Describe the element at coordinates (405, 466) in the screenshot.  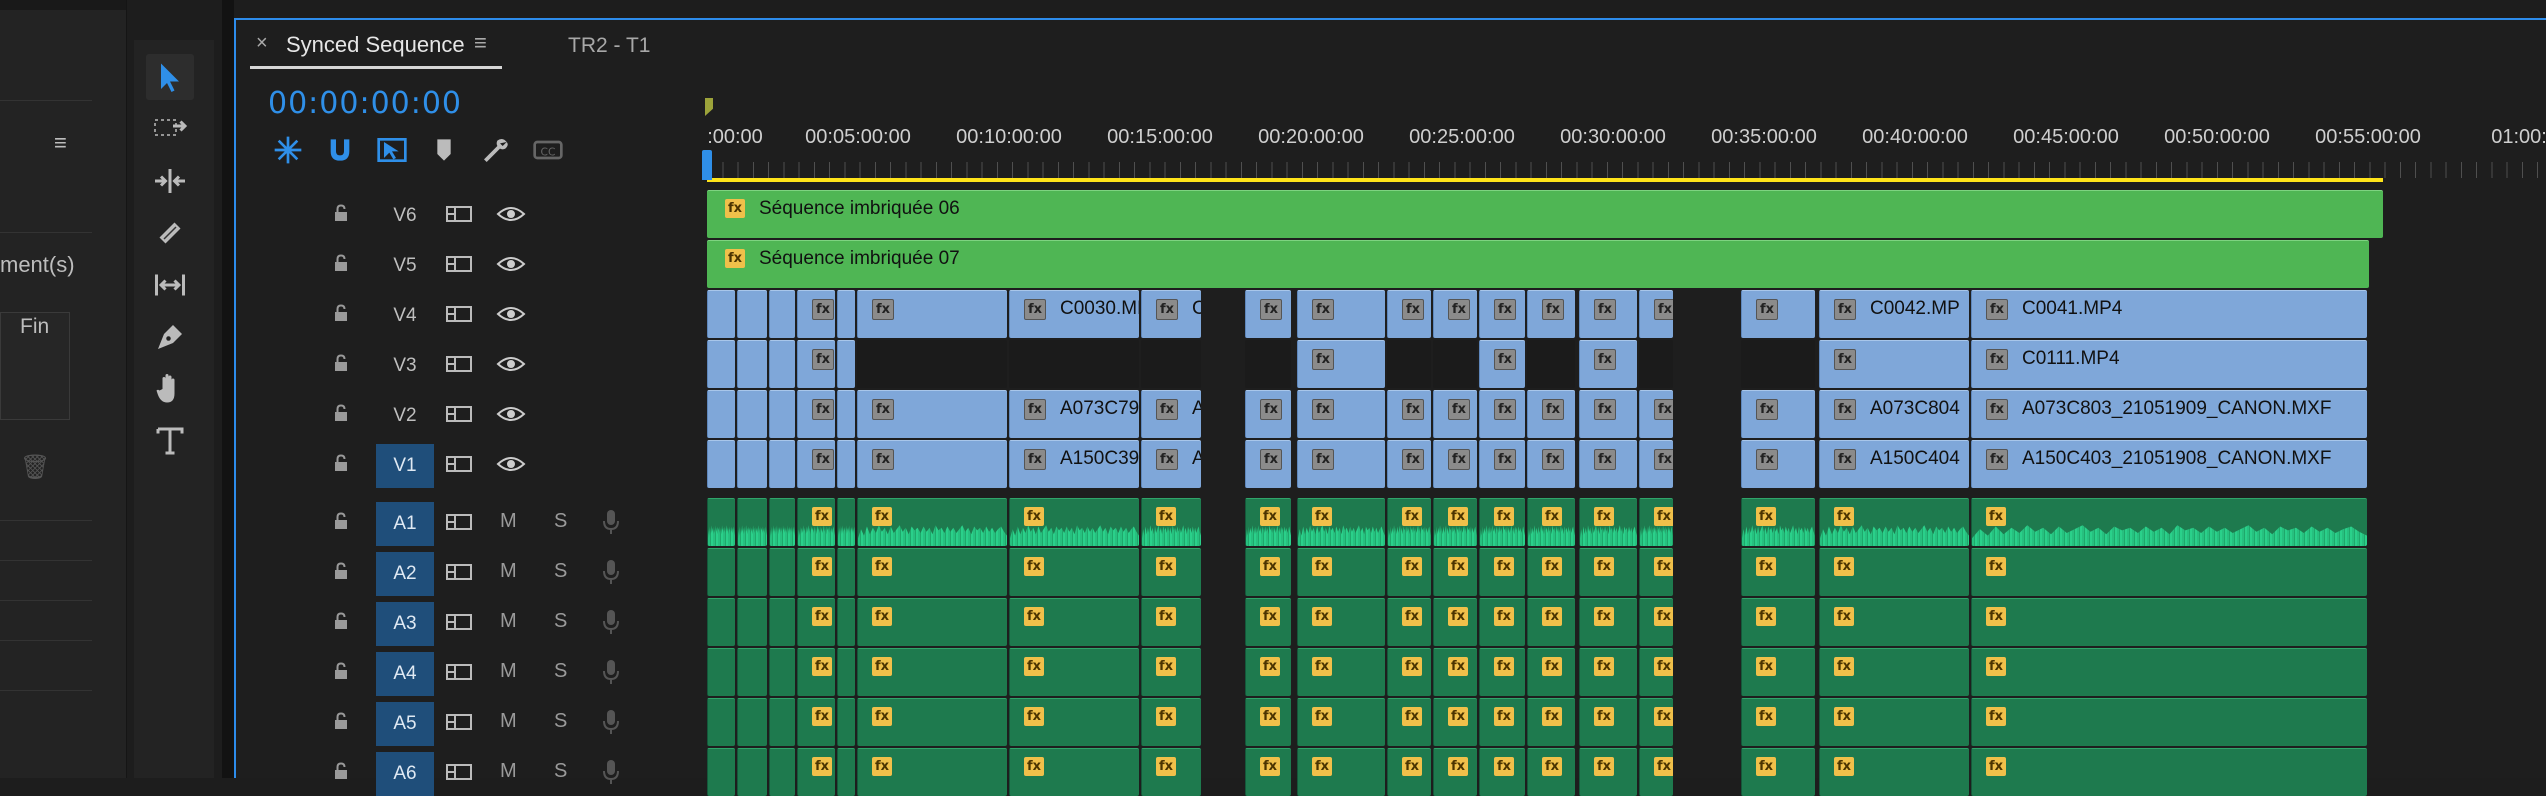
I see `track-target-v1: V1` at that location.